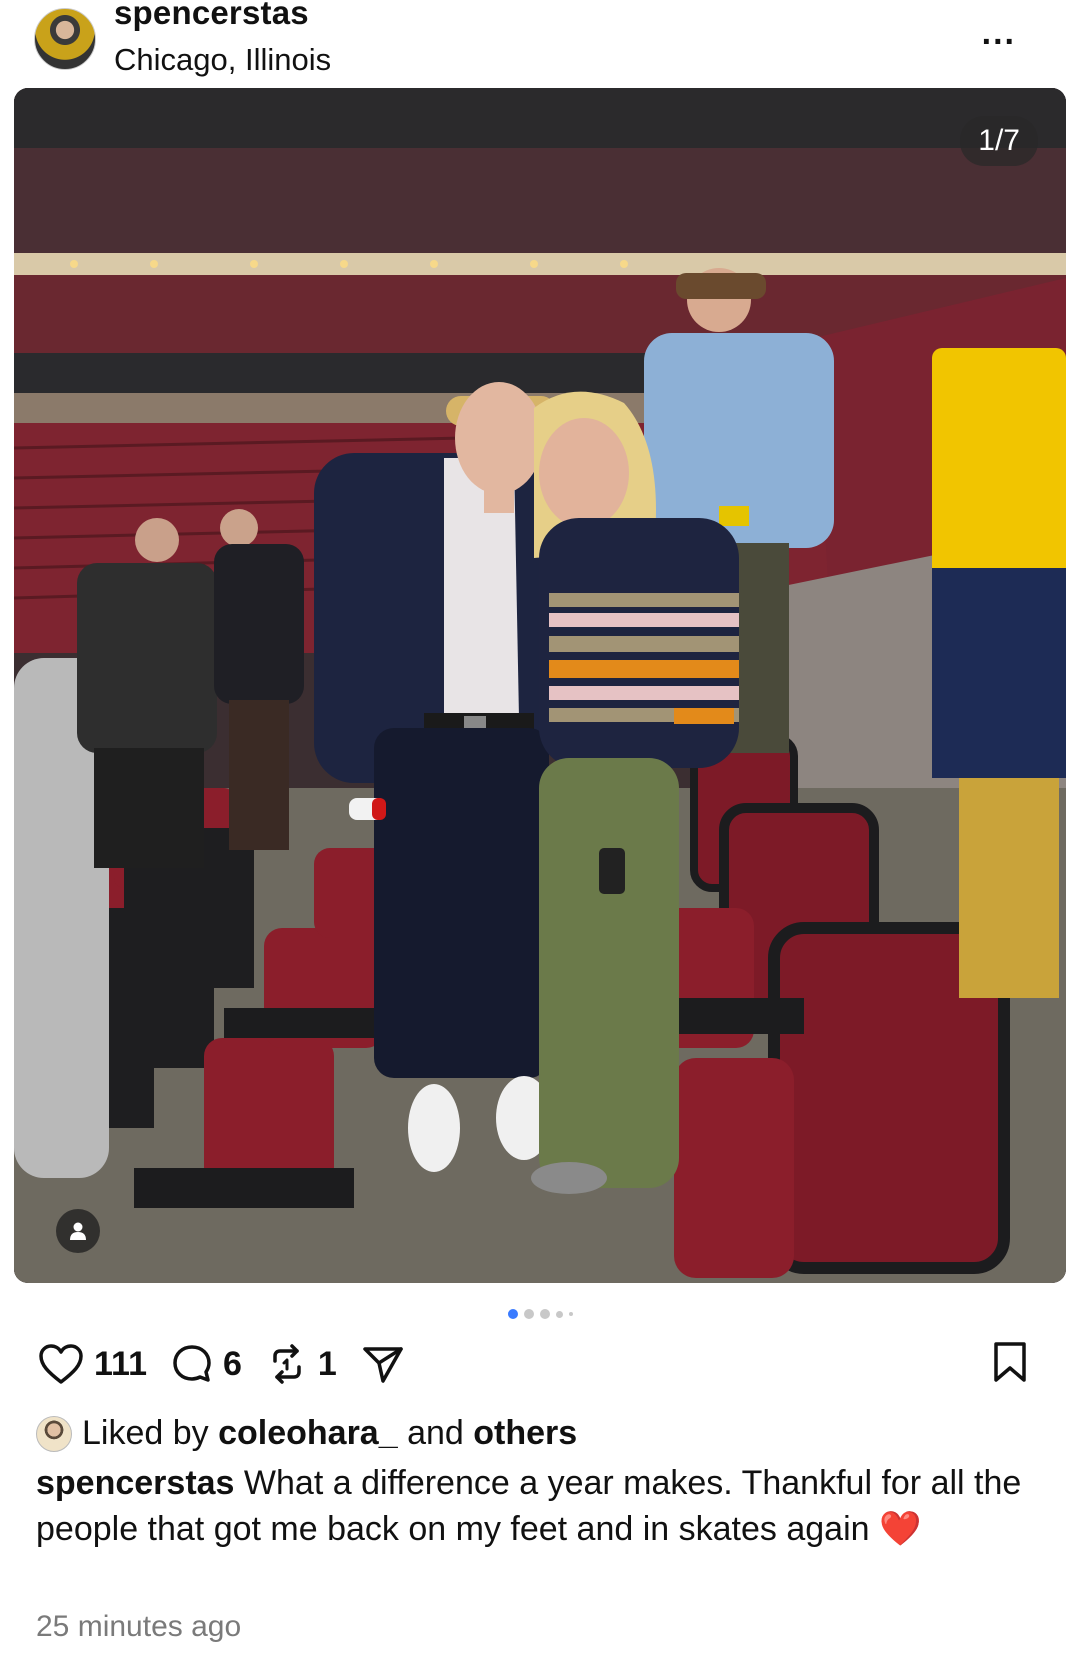  Describe the element at coordinates (65, 39) in the screenshot. I see `avatar` at that location.